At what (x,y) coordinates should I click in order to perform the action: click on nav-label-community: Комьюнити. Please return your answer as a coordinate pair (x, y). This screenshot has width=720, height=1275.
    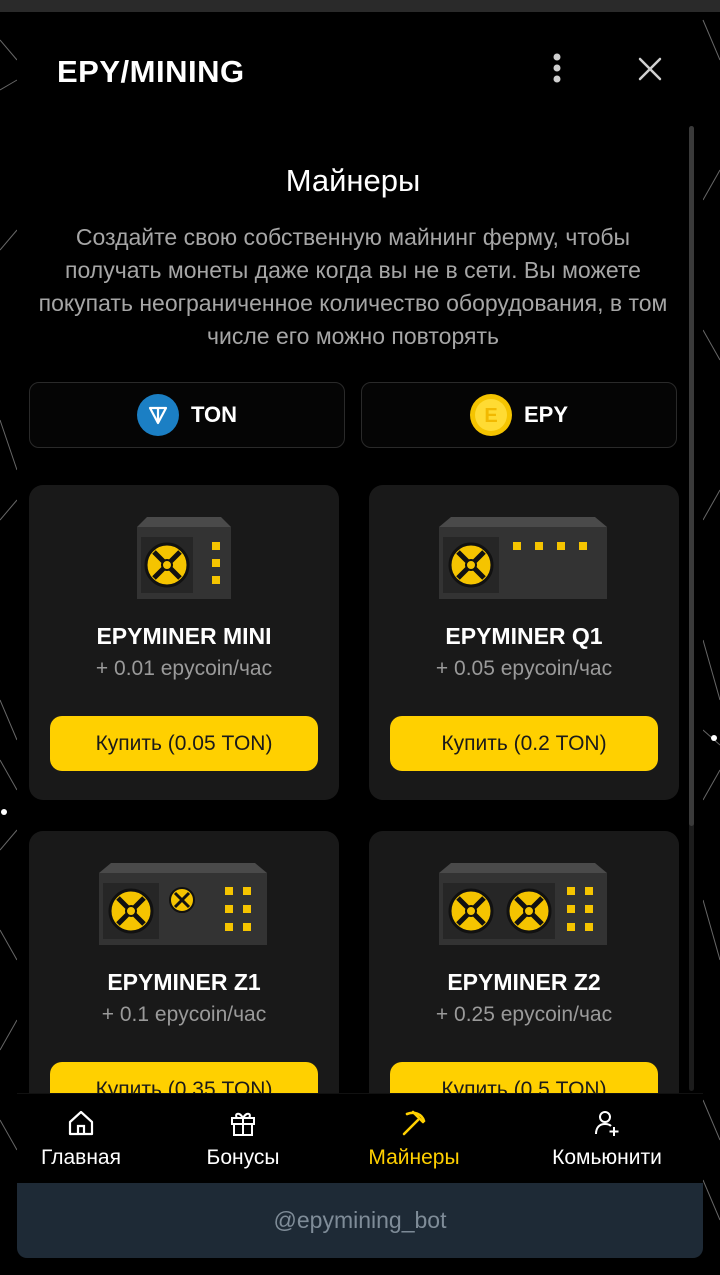
    Looking at the image, I should click on (607, 1157).